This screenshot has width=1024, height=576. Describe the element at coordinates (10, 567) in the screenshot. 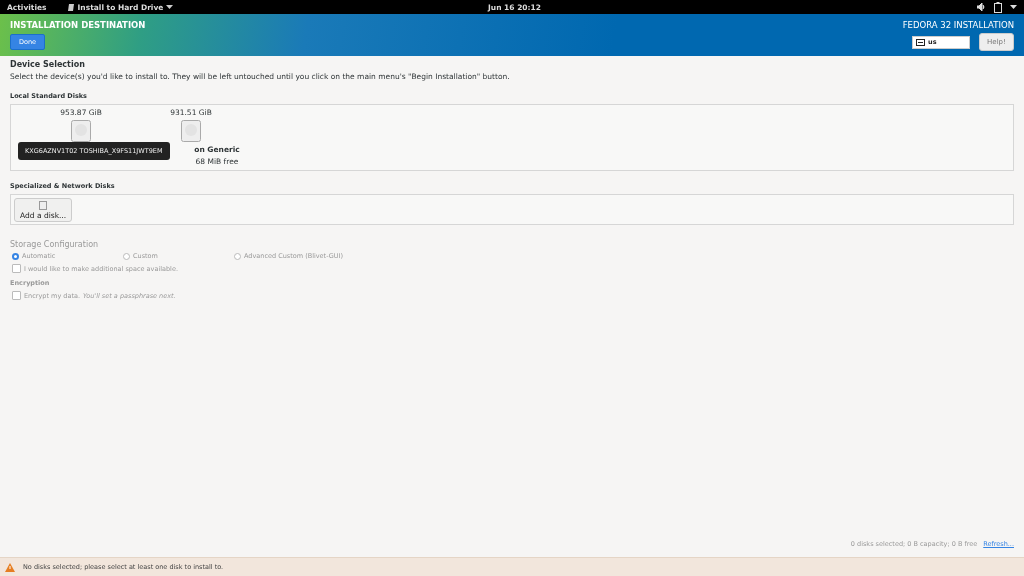

I see `warning-icon` at that location.